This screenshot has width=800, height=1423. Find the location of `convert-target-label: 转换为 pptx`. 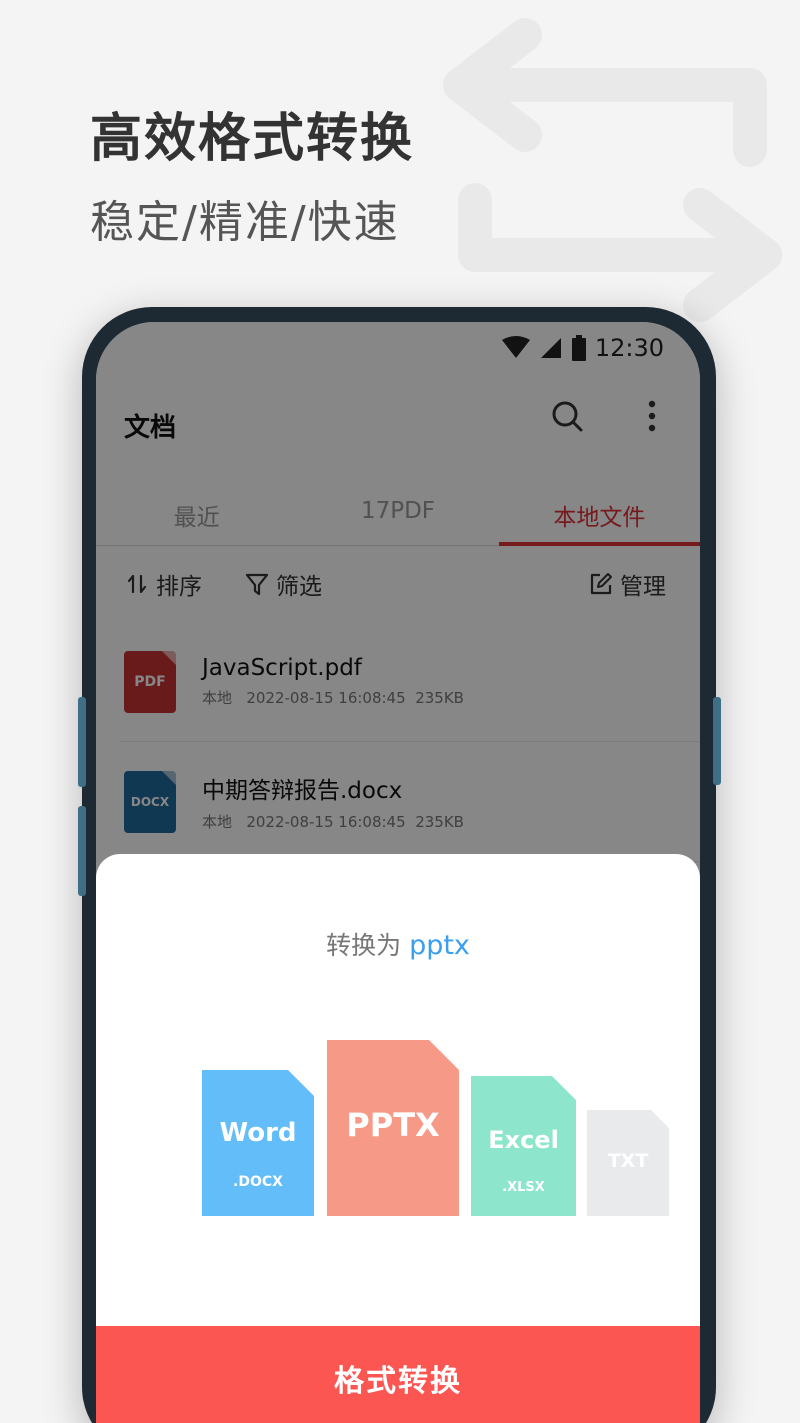

convert-target-label: 转换为 pptx is located at coordinates (398, 945).